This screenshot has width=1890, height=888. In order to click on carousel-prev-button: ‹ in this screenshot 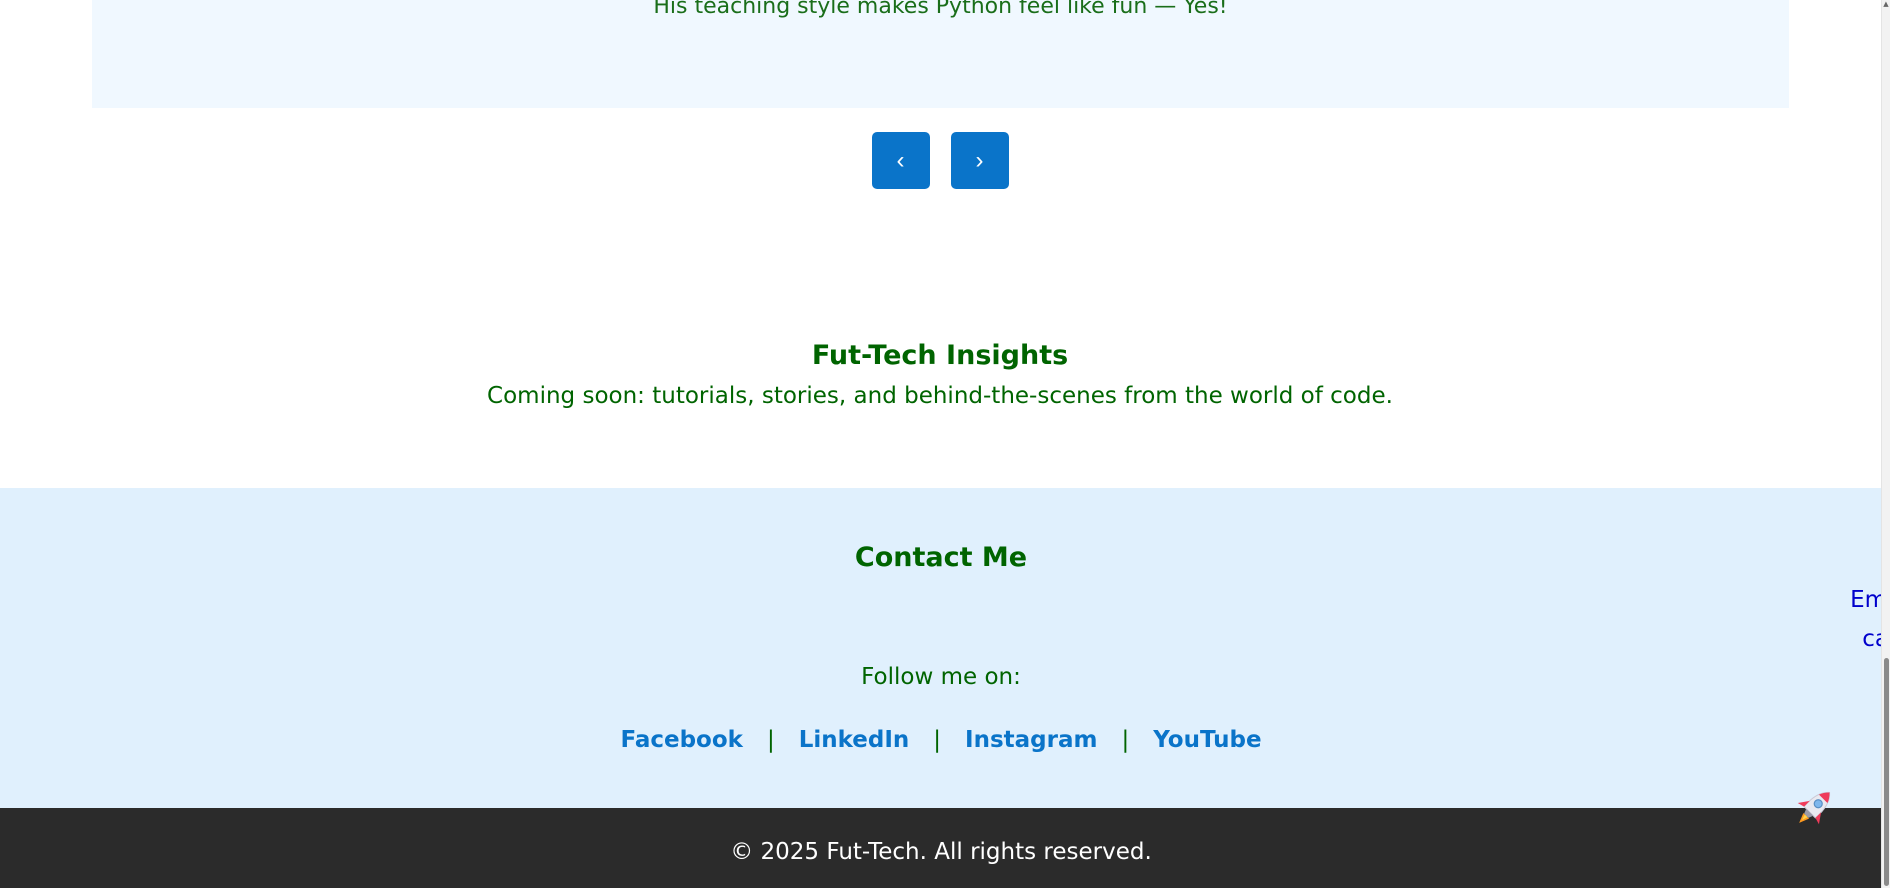, I will do `click(900, 160)`.